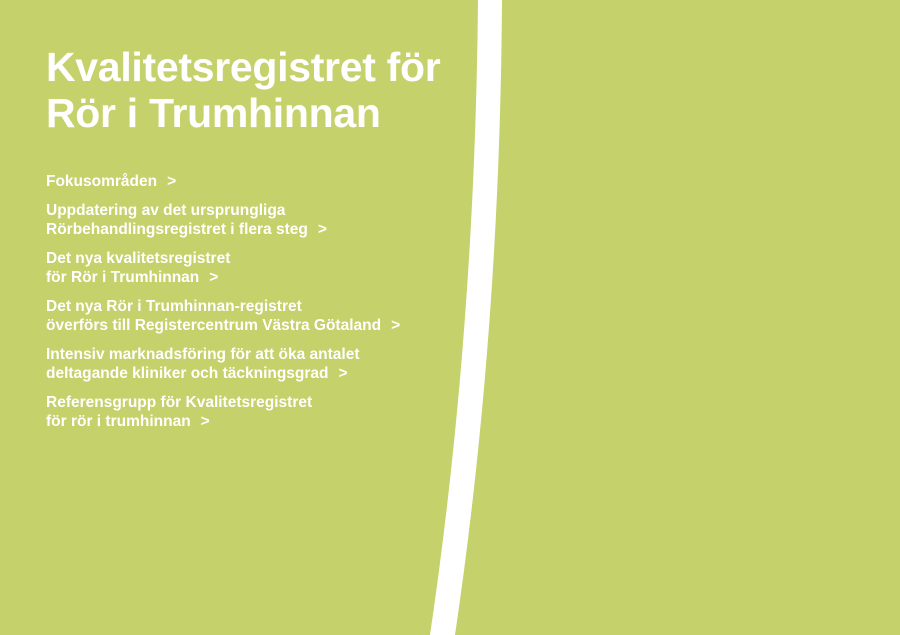 This screenshot has width=900, height=635. What do you see at coordinates (243, 90) in the screenshot?
I see `page-title: Kvalitetsregistret för Rör i Trumhinnan` at bounding box center [243, 90].